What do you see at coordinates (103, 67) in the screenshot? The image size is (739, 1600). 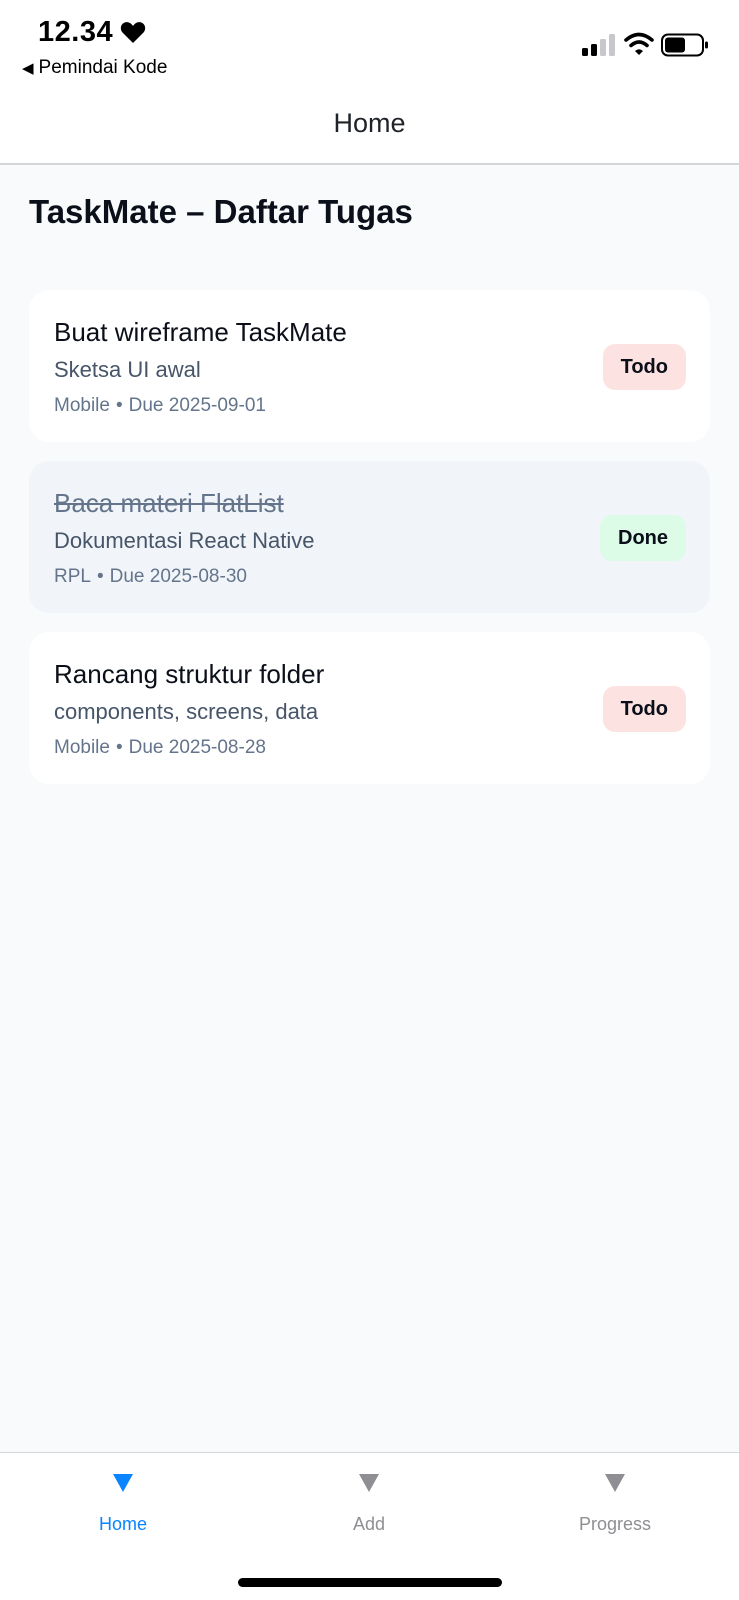 I see `back-app-label: Pemindai Kode` at bounding box center [103, 67].